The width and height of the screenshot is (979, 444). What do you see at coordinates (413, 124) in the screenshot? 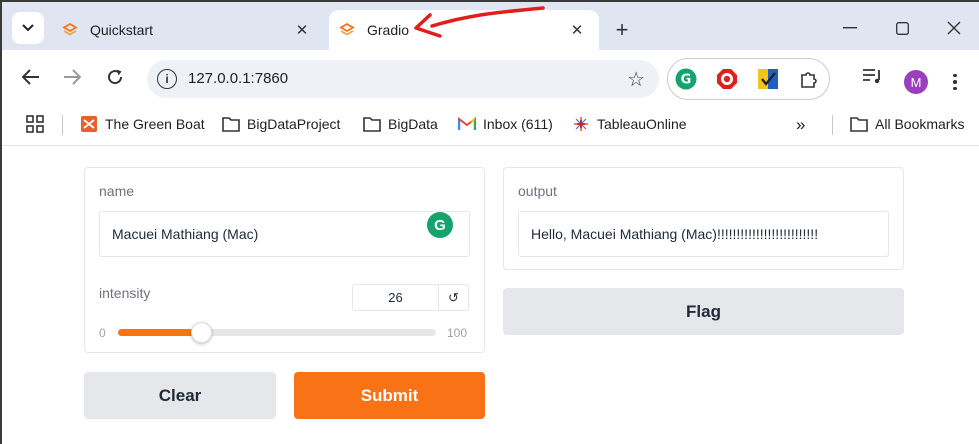
I see `bookmark-label: BigData` at bounding box center [413, 124].